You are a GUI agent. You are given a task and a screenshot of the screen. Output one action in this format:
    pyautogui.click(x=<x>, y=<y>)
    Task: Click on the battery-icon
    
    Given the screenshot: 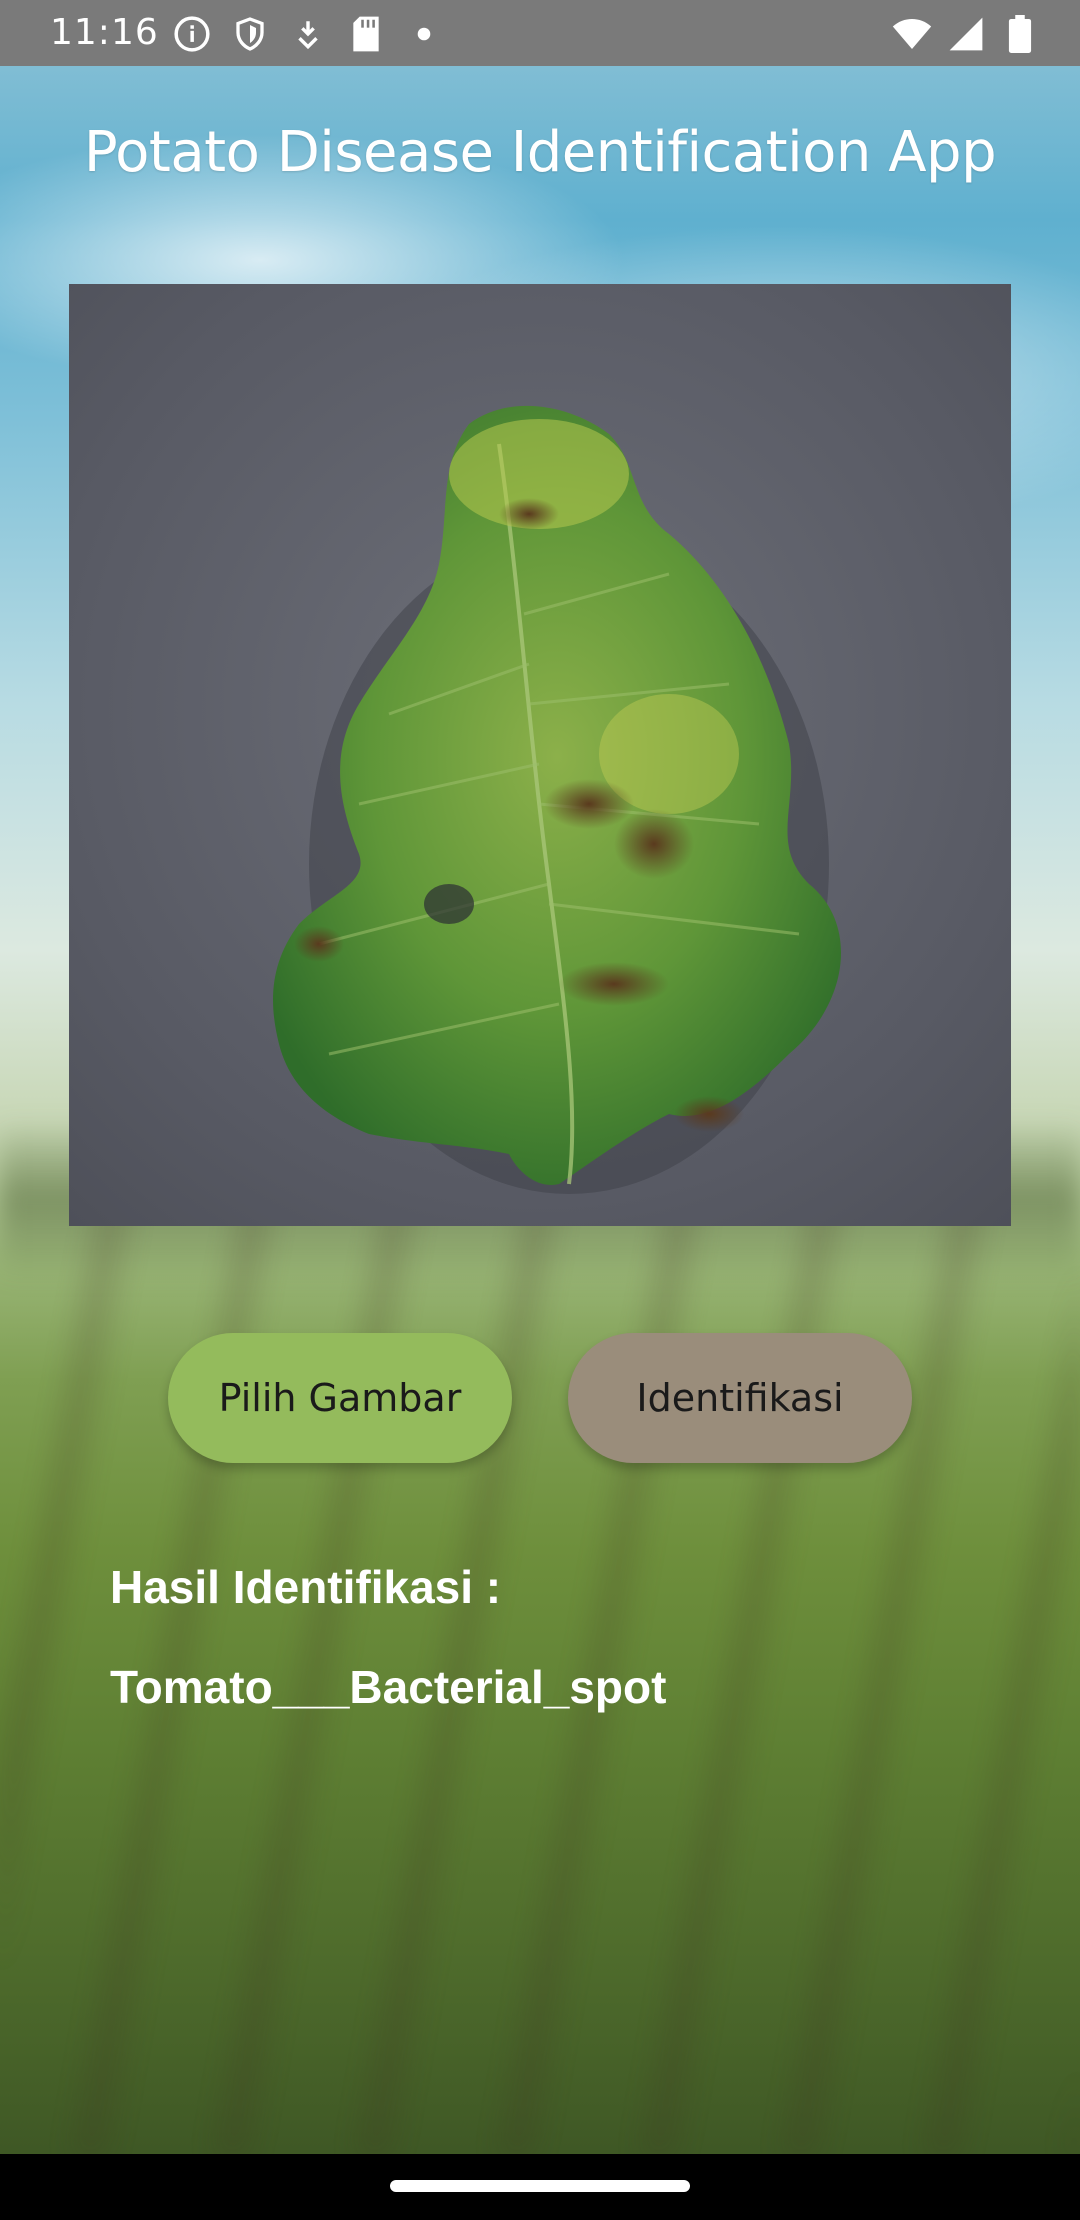 What is the action you would take?
    pyautogui.click(x=1020, y=34)
    